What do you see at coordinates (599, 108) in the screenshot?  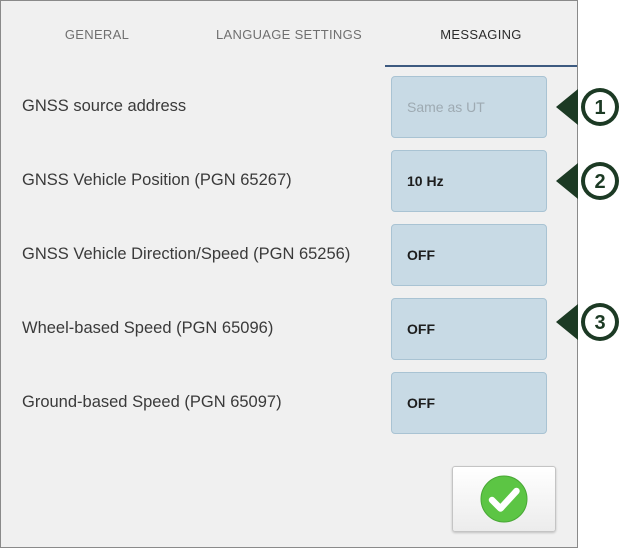 I see `callout-1-number: 1` at bounding box center [599, 108].